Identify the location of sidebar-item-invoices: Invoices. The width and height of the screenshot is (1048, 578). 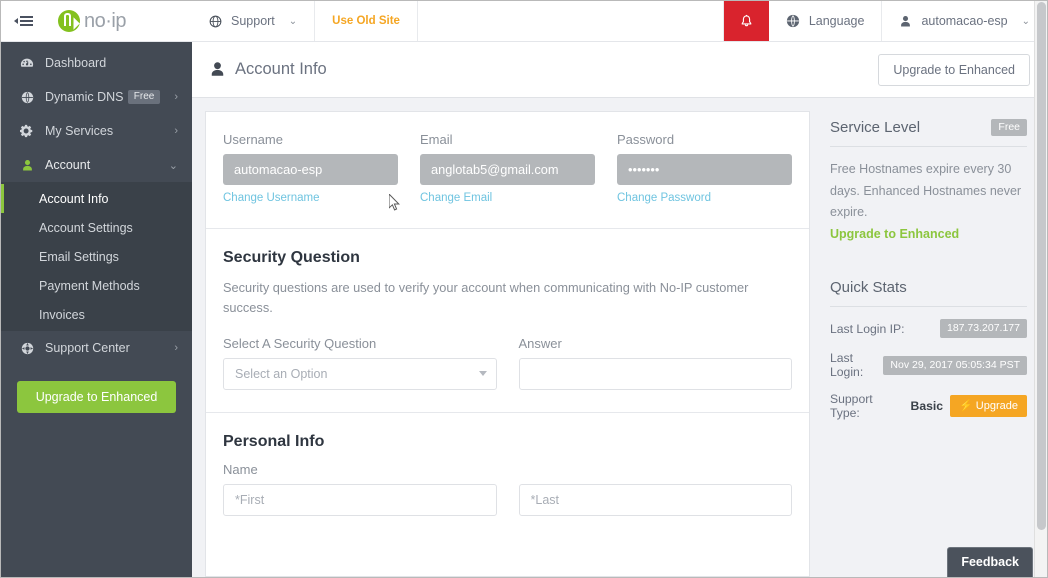
(96, 314).